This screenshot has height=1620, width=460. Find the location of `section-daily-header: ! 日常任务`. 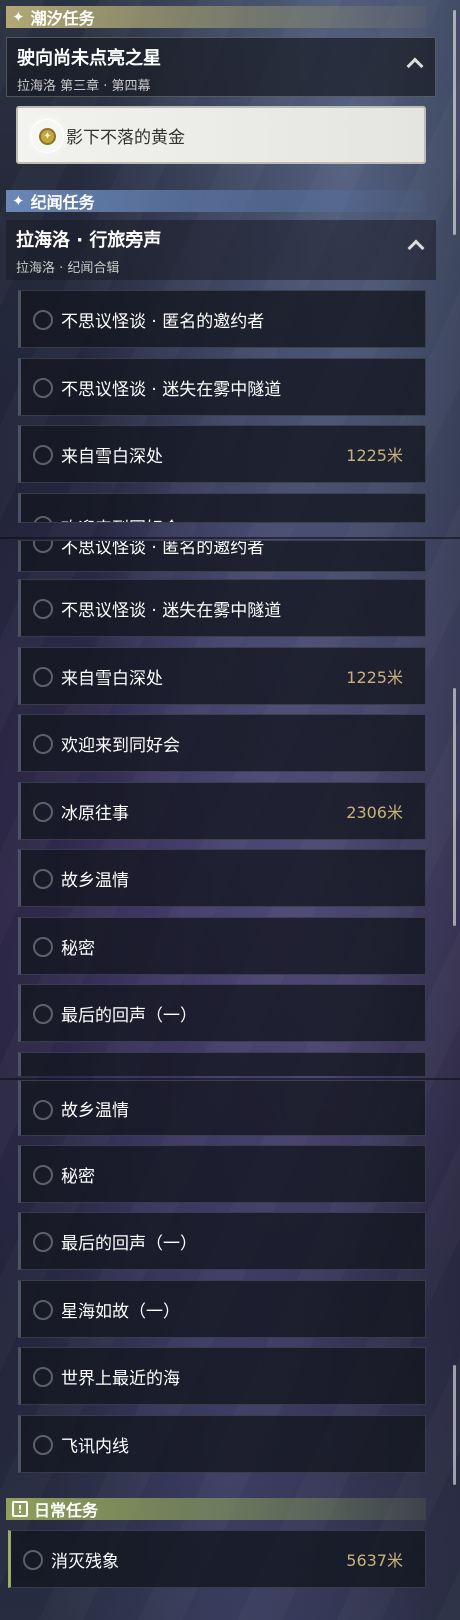

section-daily-header: ! 日常任务 is located at coordinates (216, 1509).